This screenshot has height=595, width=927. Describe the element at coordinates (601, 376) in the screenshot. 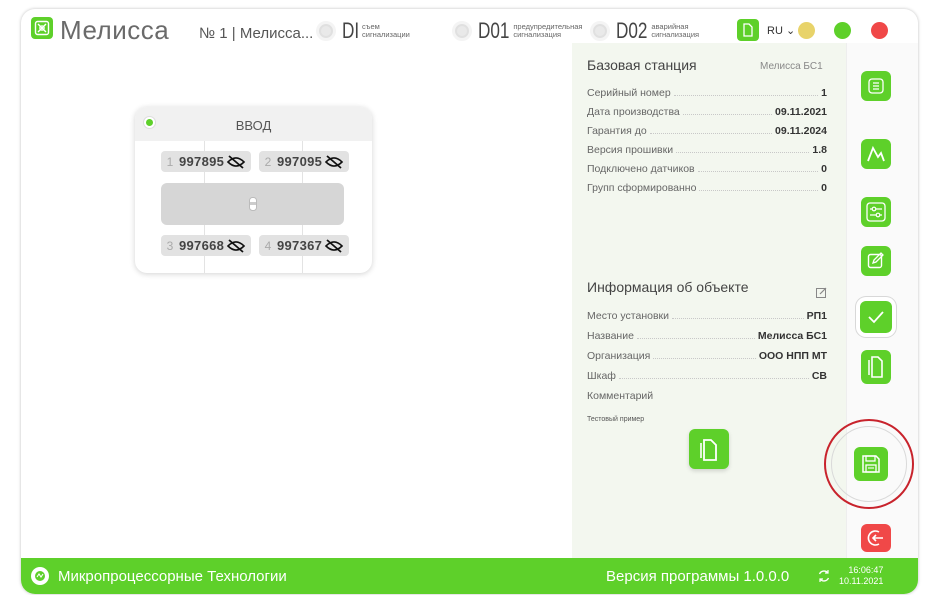

I see `row-label: Шкаф` at that location.